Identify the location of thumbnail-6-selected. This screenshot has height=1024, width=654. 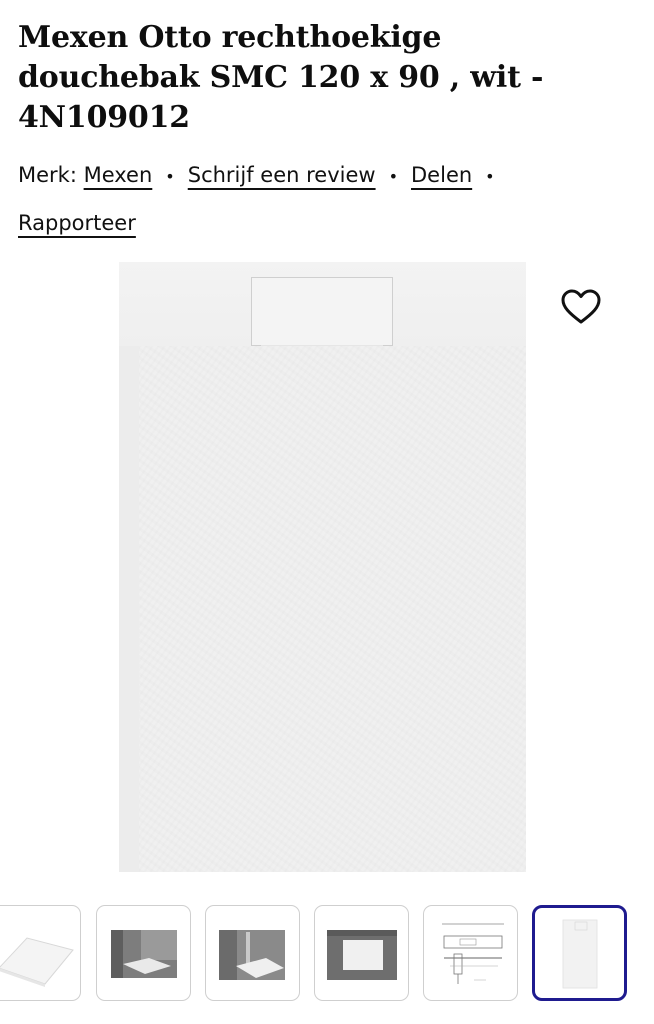
(579, 953).